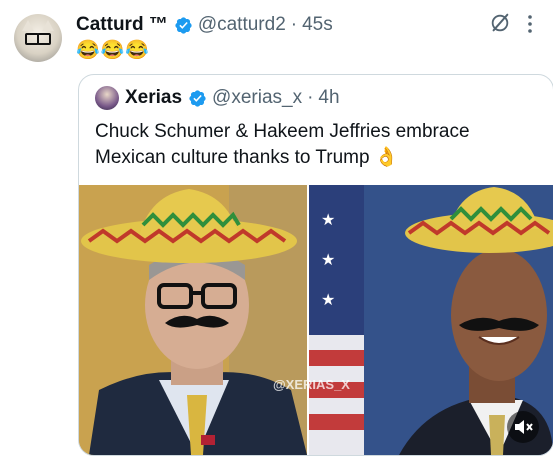 This screenshot has height=456, width=553. I want to click on grok-icon, so click(500, 23).